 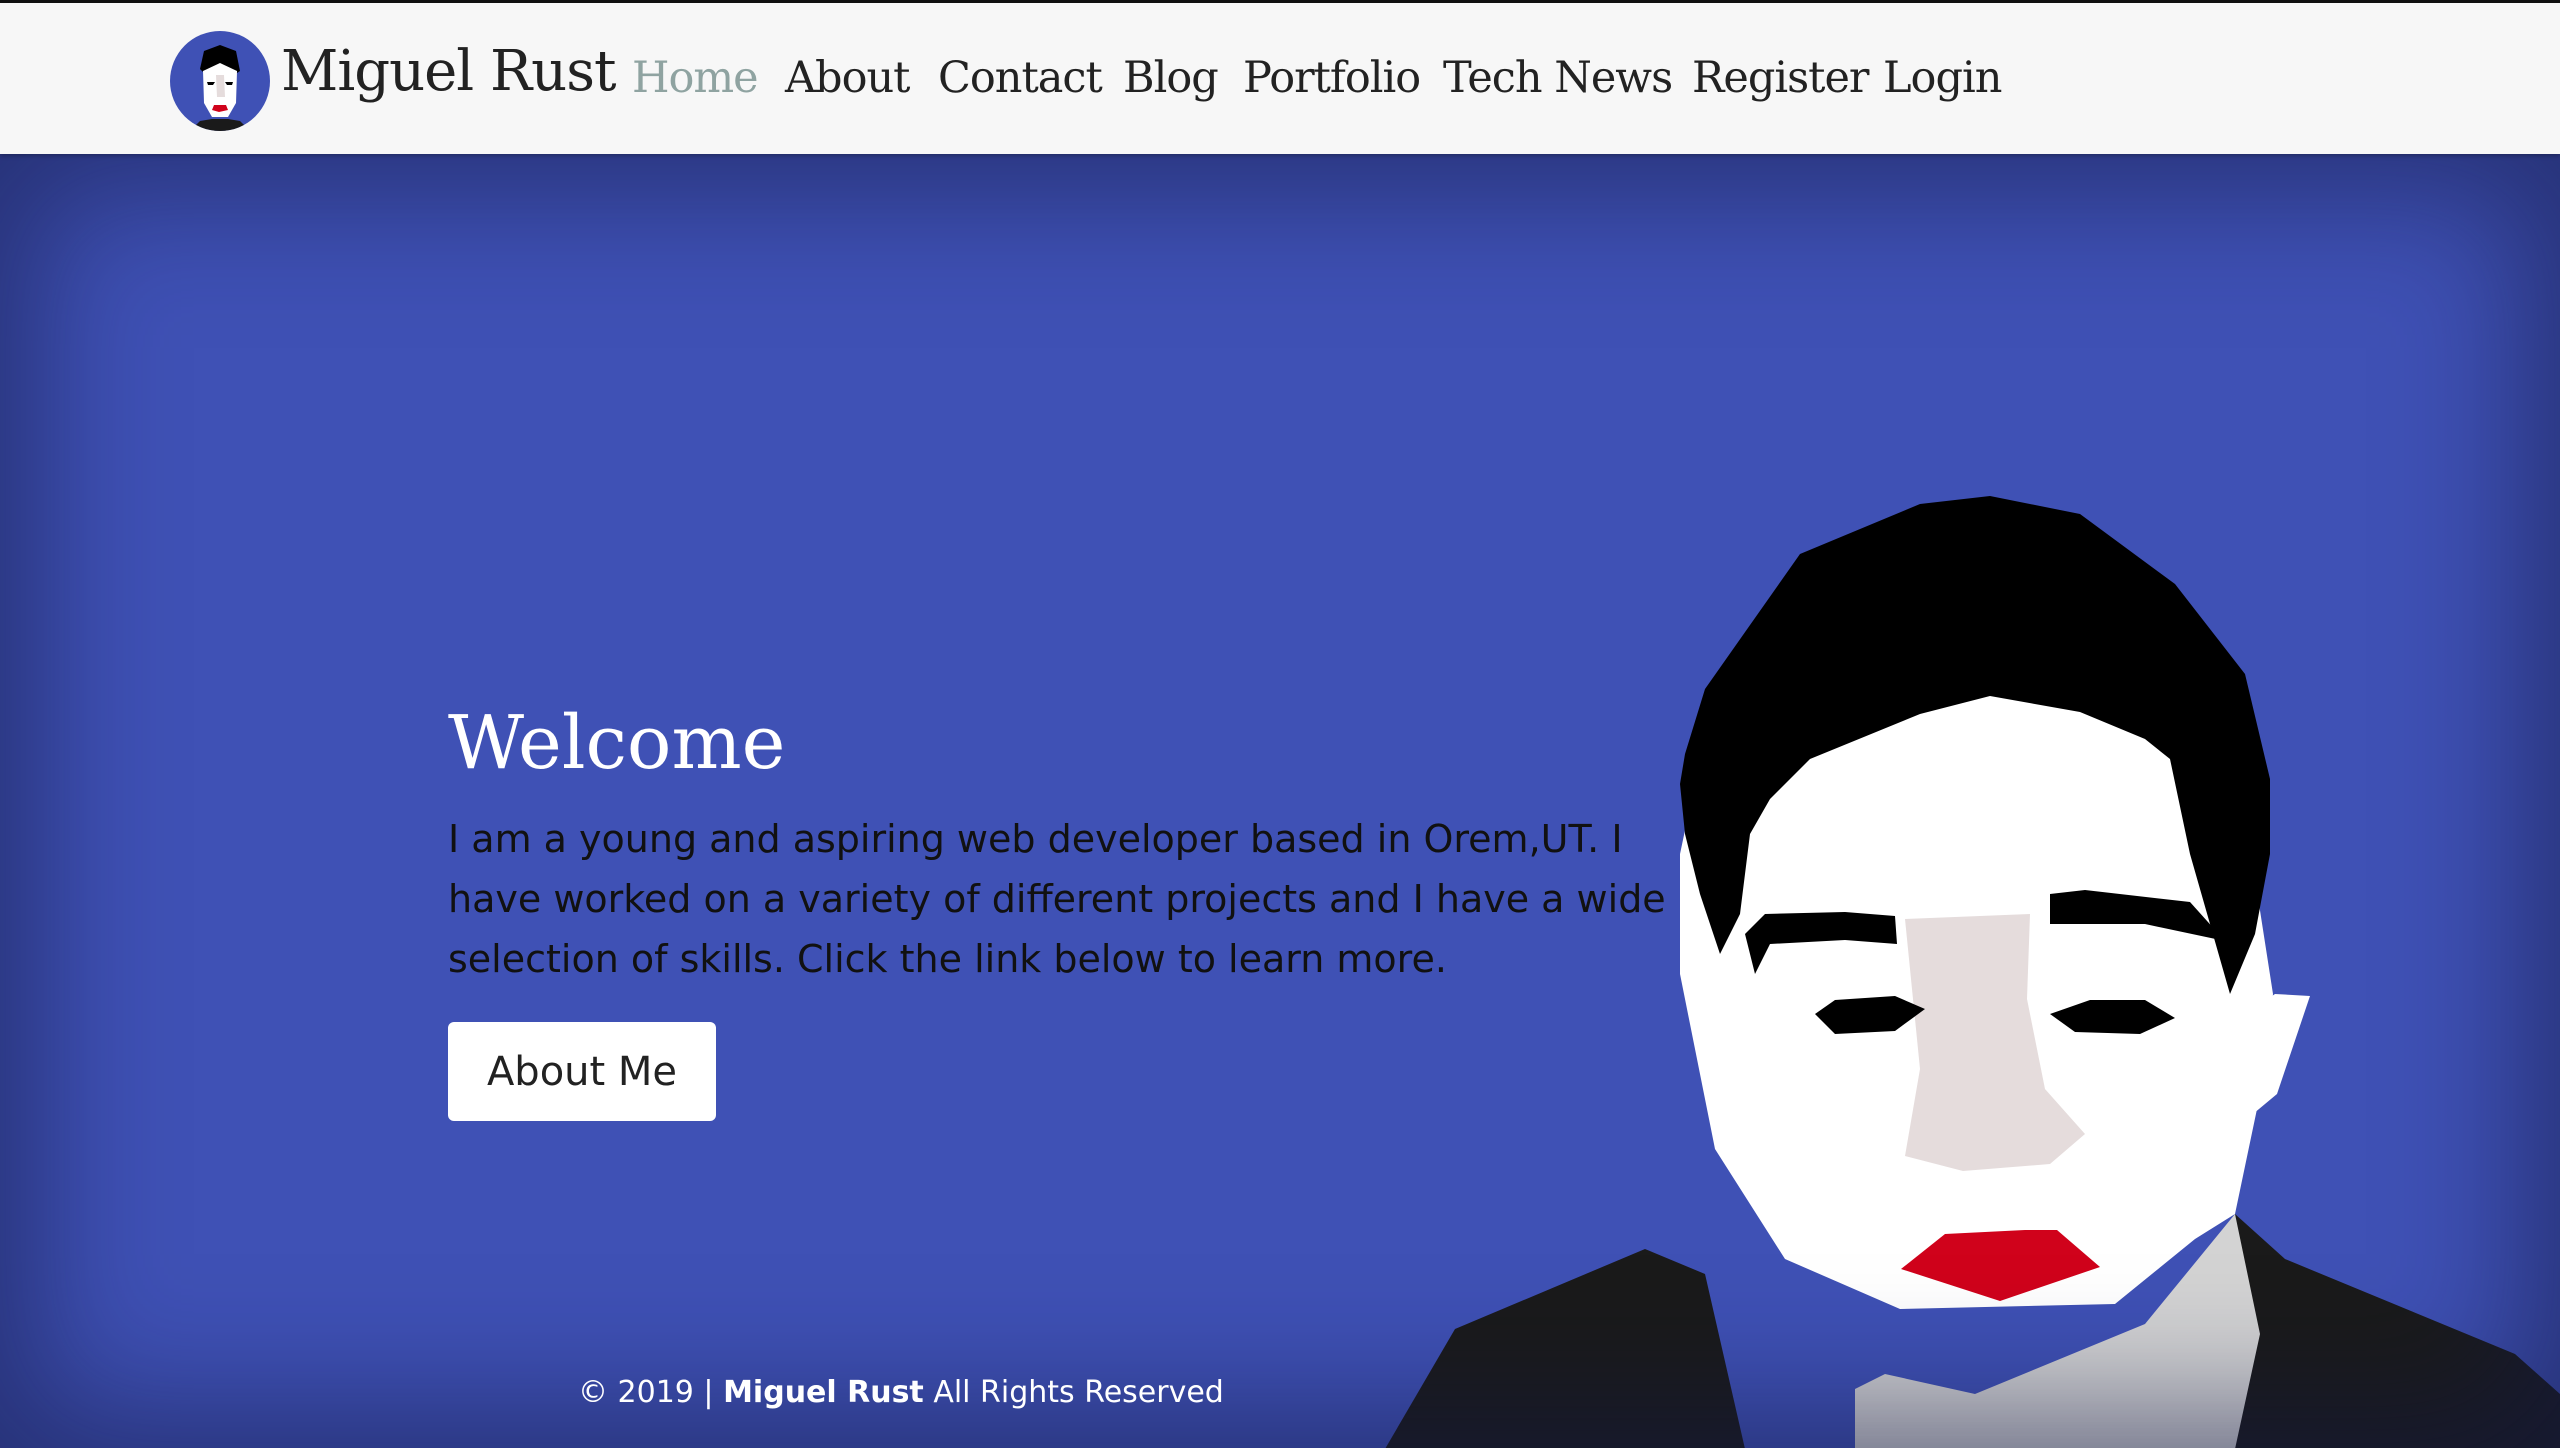 What do you see at coordinates (582, 1071) in the screenshot?
I see `about-me-button: About Me` at bounding box center [582, 1071].